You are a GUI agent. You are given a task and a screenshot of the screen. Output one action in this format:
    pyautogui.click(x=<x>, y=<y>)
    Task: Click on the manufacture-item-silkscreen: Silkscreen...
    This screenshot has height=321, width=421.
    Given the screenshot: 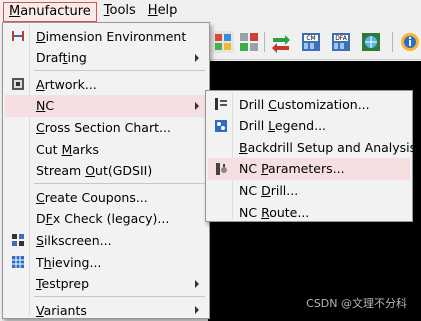 What is the action you would take?
    pyautogui.click(x=106, y=240)
    